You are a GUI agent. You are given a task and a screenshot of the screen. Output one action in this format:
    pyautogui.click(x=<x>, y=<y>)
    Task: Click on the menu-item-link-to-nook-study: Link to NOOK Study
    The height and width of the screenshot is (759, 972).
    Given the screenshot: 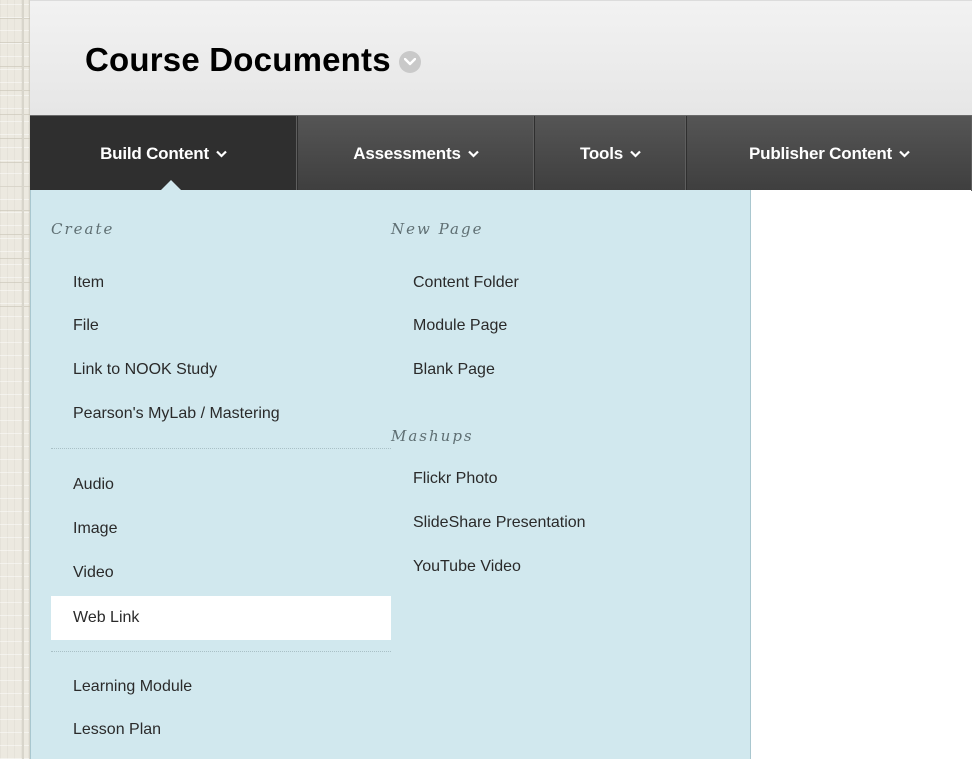 What is the action you would take?
    pyautogui.click(x=221, y=370)
    